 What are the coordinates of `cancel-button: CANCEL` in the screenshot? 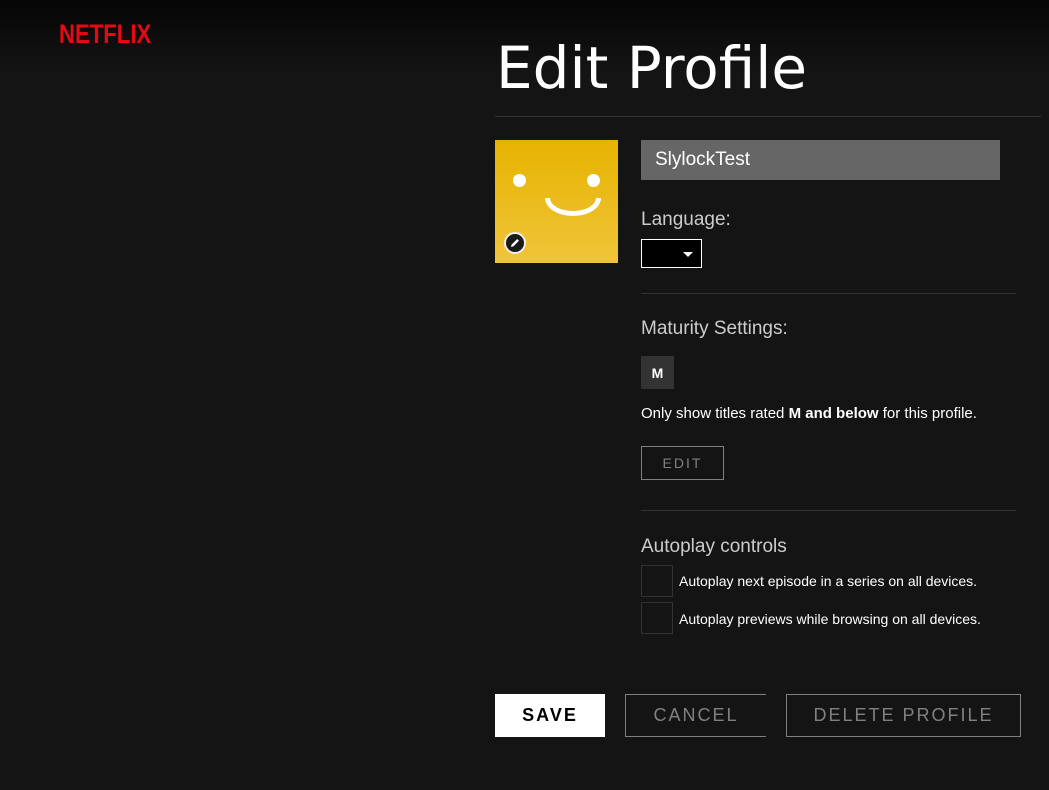 It's located at (695, 715).